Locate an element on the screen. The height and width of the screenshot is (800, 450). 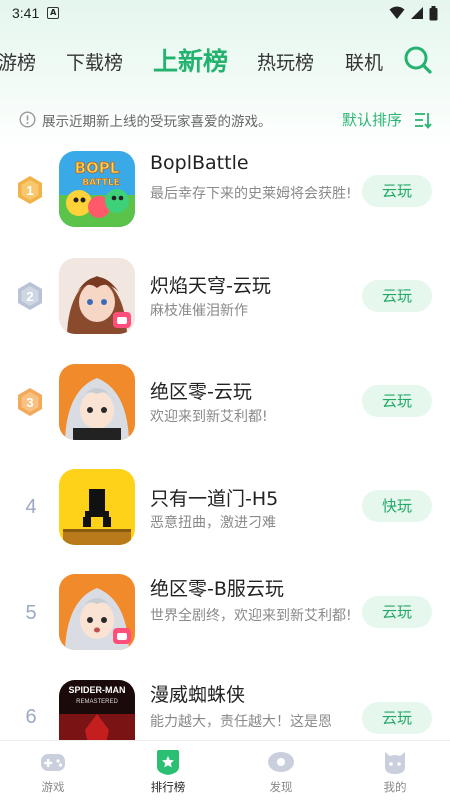
status-bar: 3:41 A is located at coordinates (225, 13).